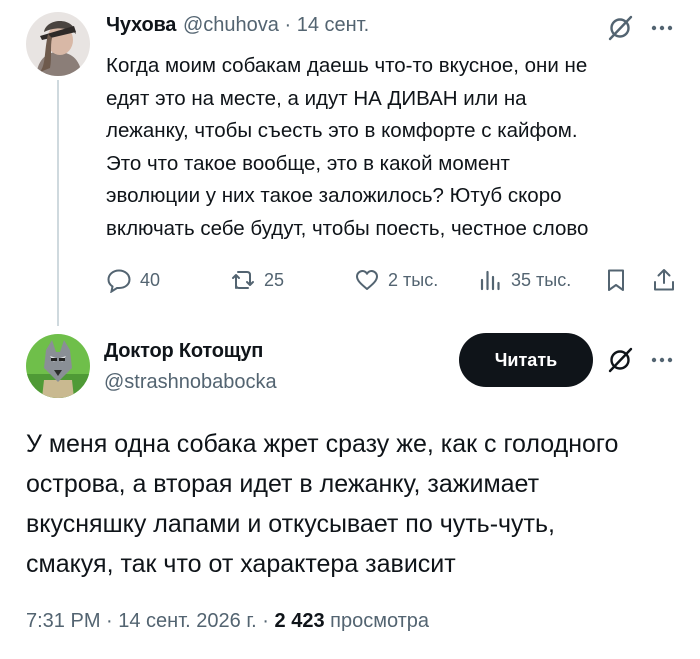 The width and height of the screenshot is (700, 659). I want to click on avatar-doktor-kotoshchup, so click(58, 366).